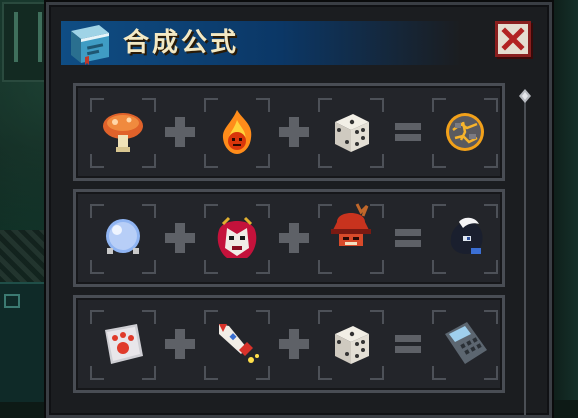 This screenshot has width=578, height=418. I want to click on magma-orb-icon, so click(465, 132).